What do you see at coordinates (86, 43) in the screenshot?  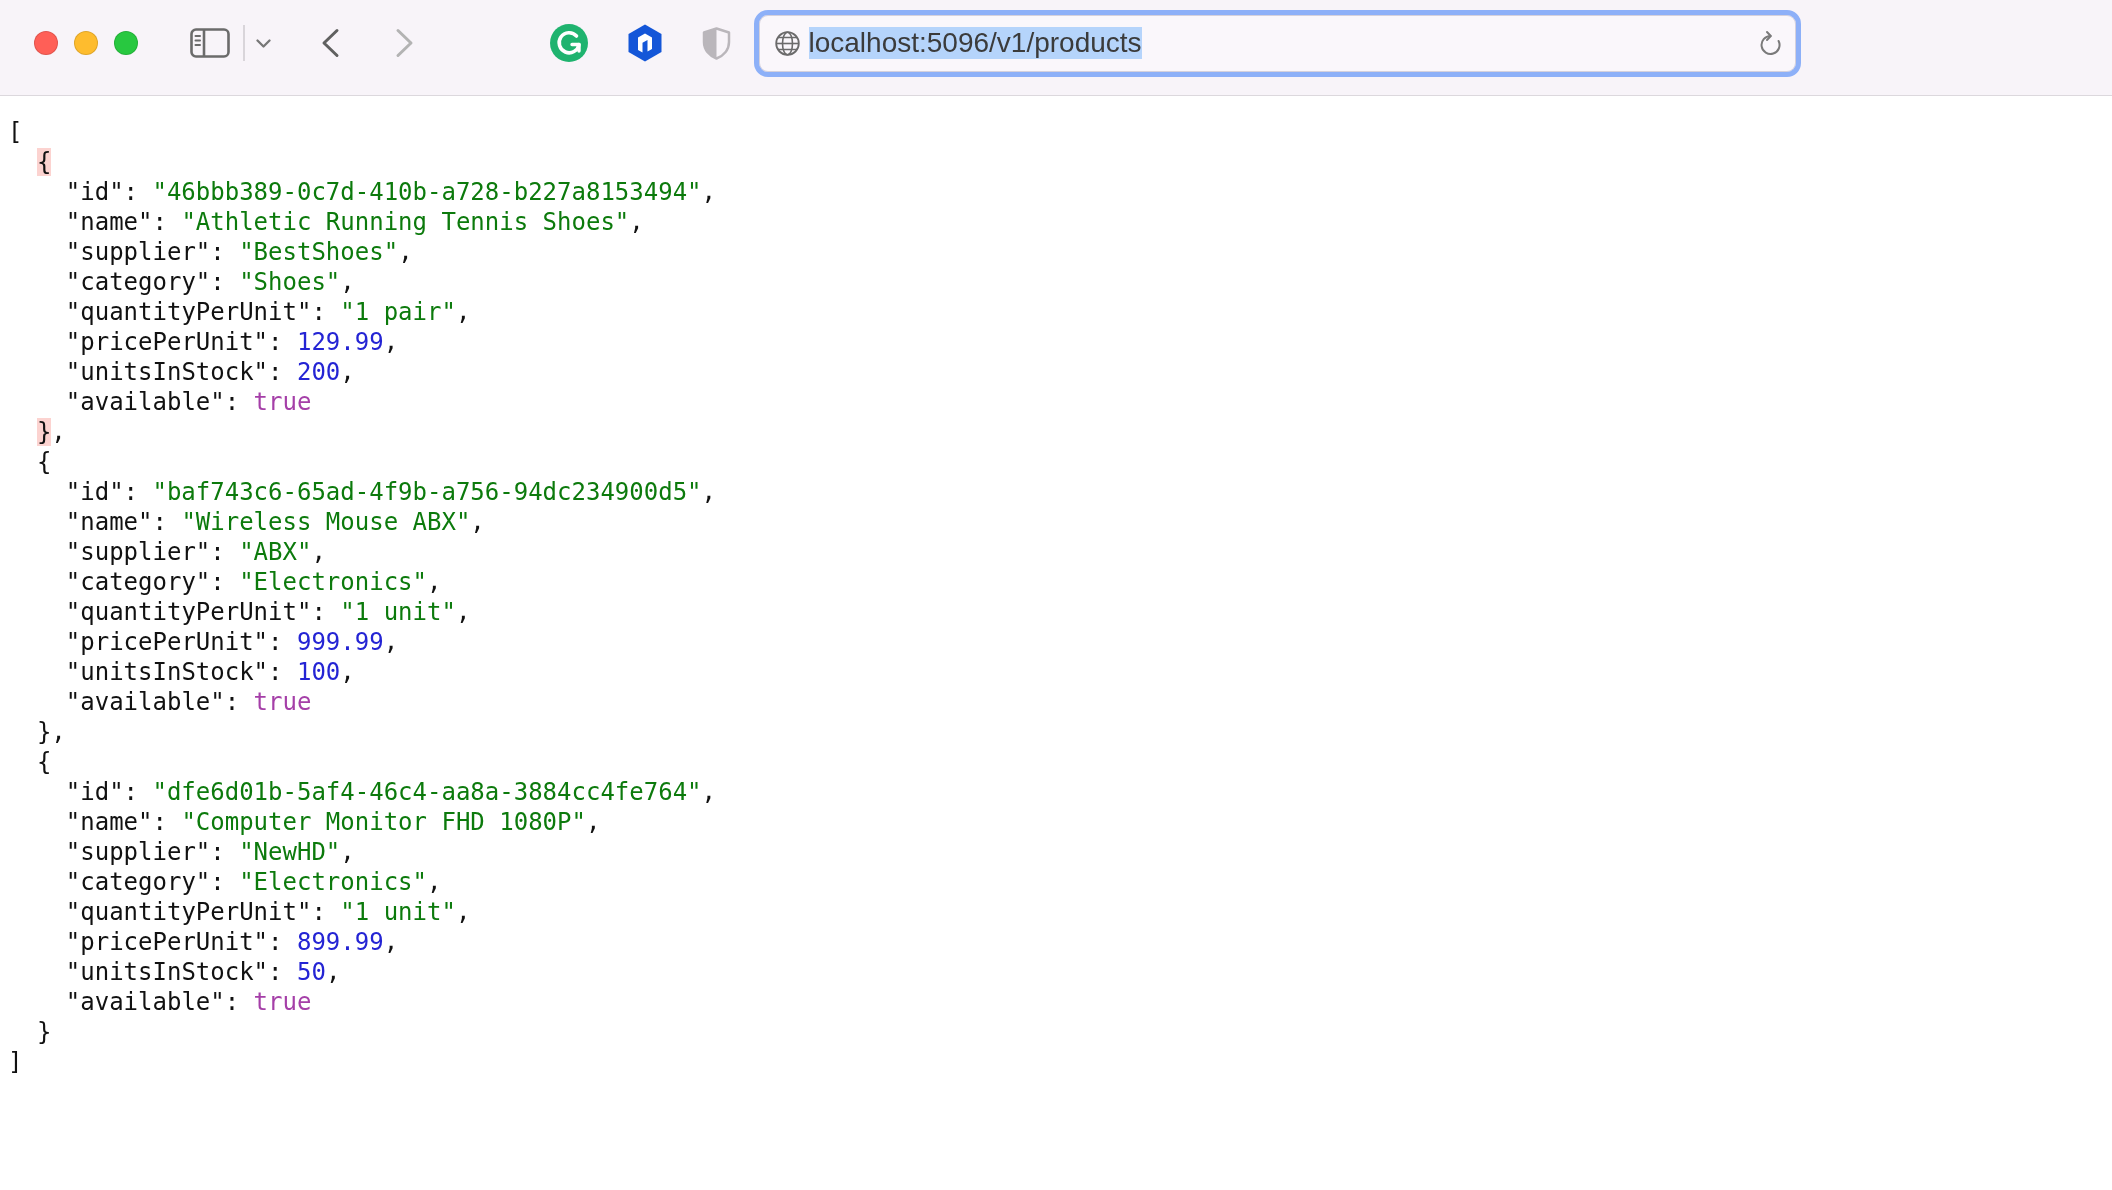 I see `minimize-button` at bounding box center [86, 43].